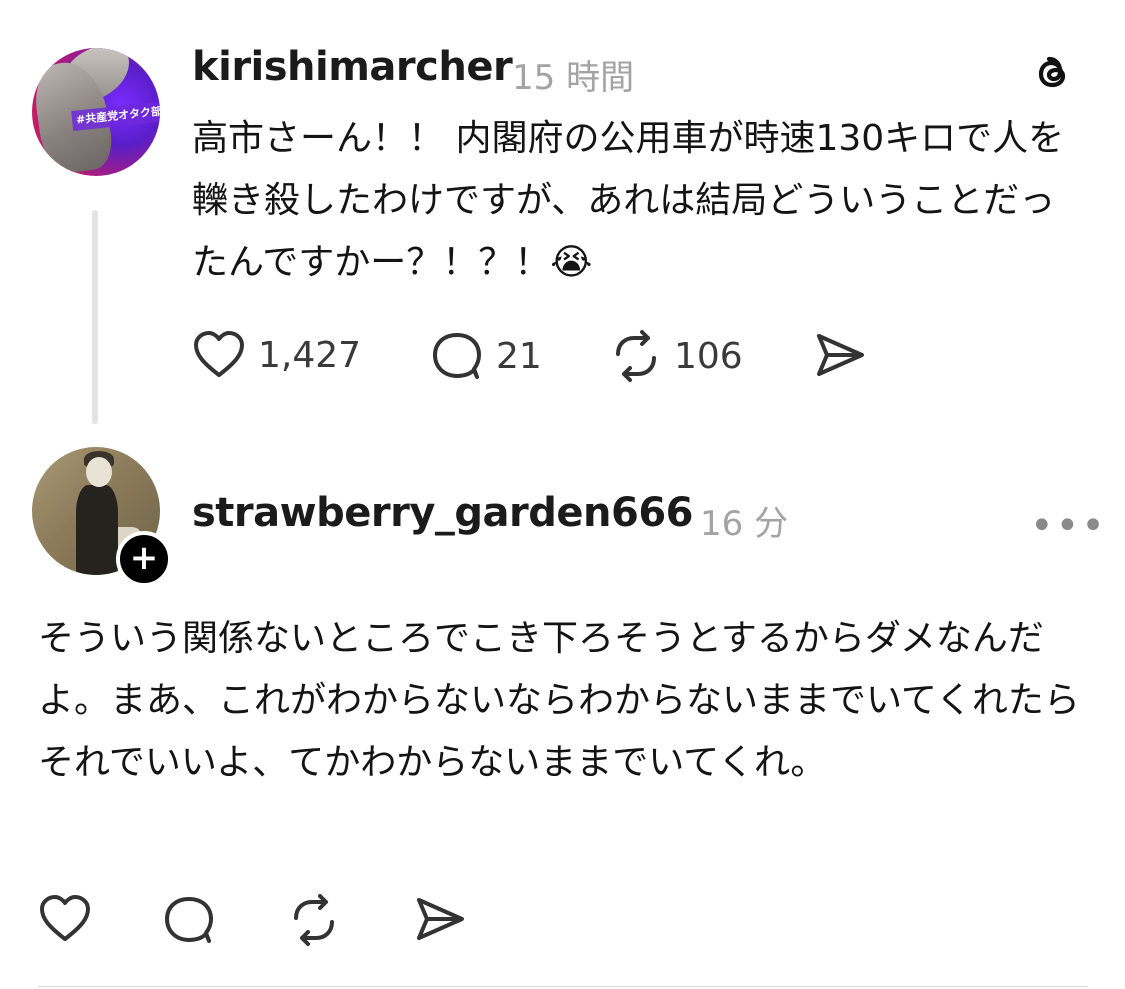 The width and height of the screenshot is (1125, 989). I want to click on reply-share-button, so click(440, 919).